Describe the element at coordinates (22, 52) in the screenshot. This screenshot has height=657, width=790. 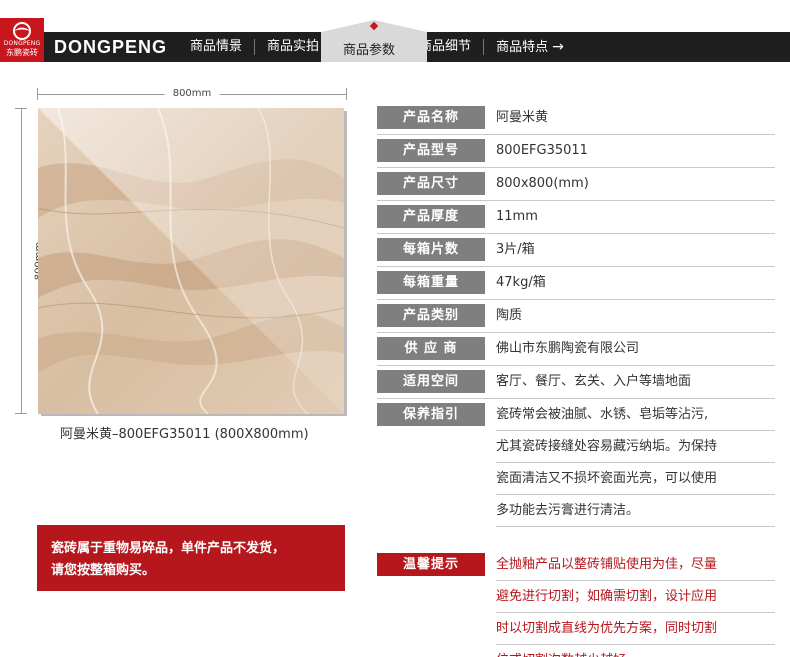
I see `logo-cn-text: 东鹏瓷砖` at that location.